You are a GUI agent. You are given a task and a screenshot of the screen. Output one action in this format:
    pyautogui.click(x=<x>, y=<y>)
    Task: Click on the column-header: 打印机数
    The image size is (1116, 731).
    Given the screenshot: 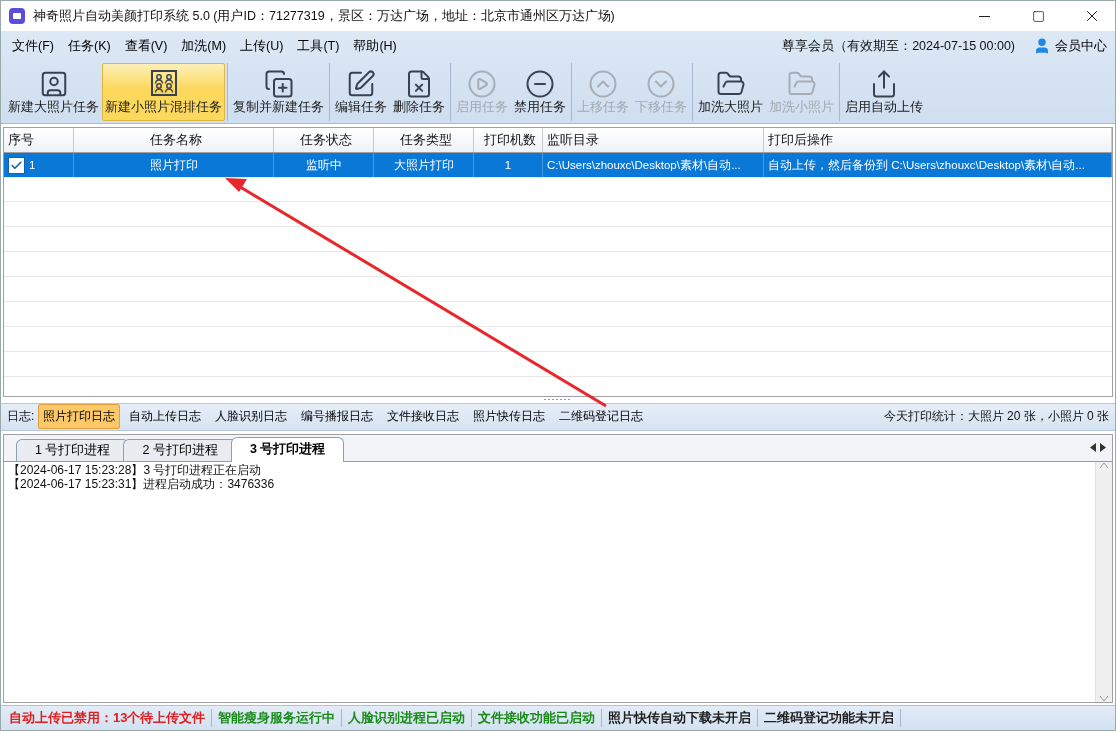 What is the action you would take?
    pyautogui.click(x=508, y=140)
    